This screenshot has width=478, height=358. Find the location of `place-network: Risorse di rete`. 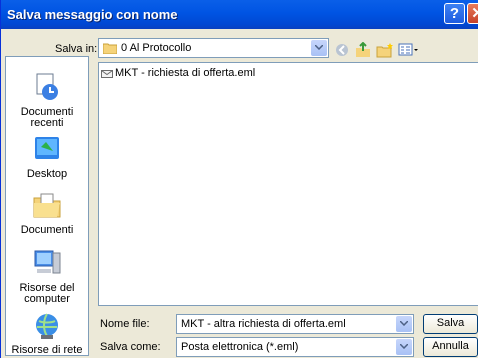

place-network: Risorse di rete is located at coordinates (47, 333).